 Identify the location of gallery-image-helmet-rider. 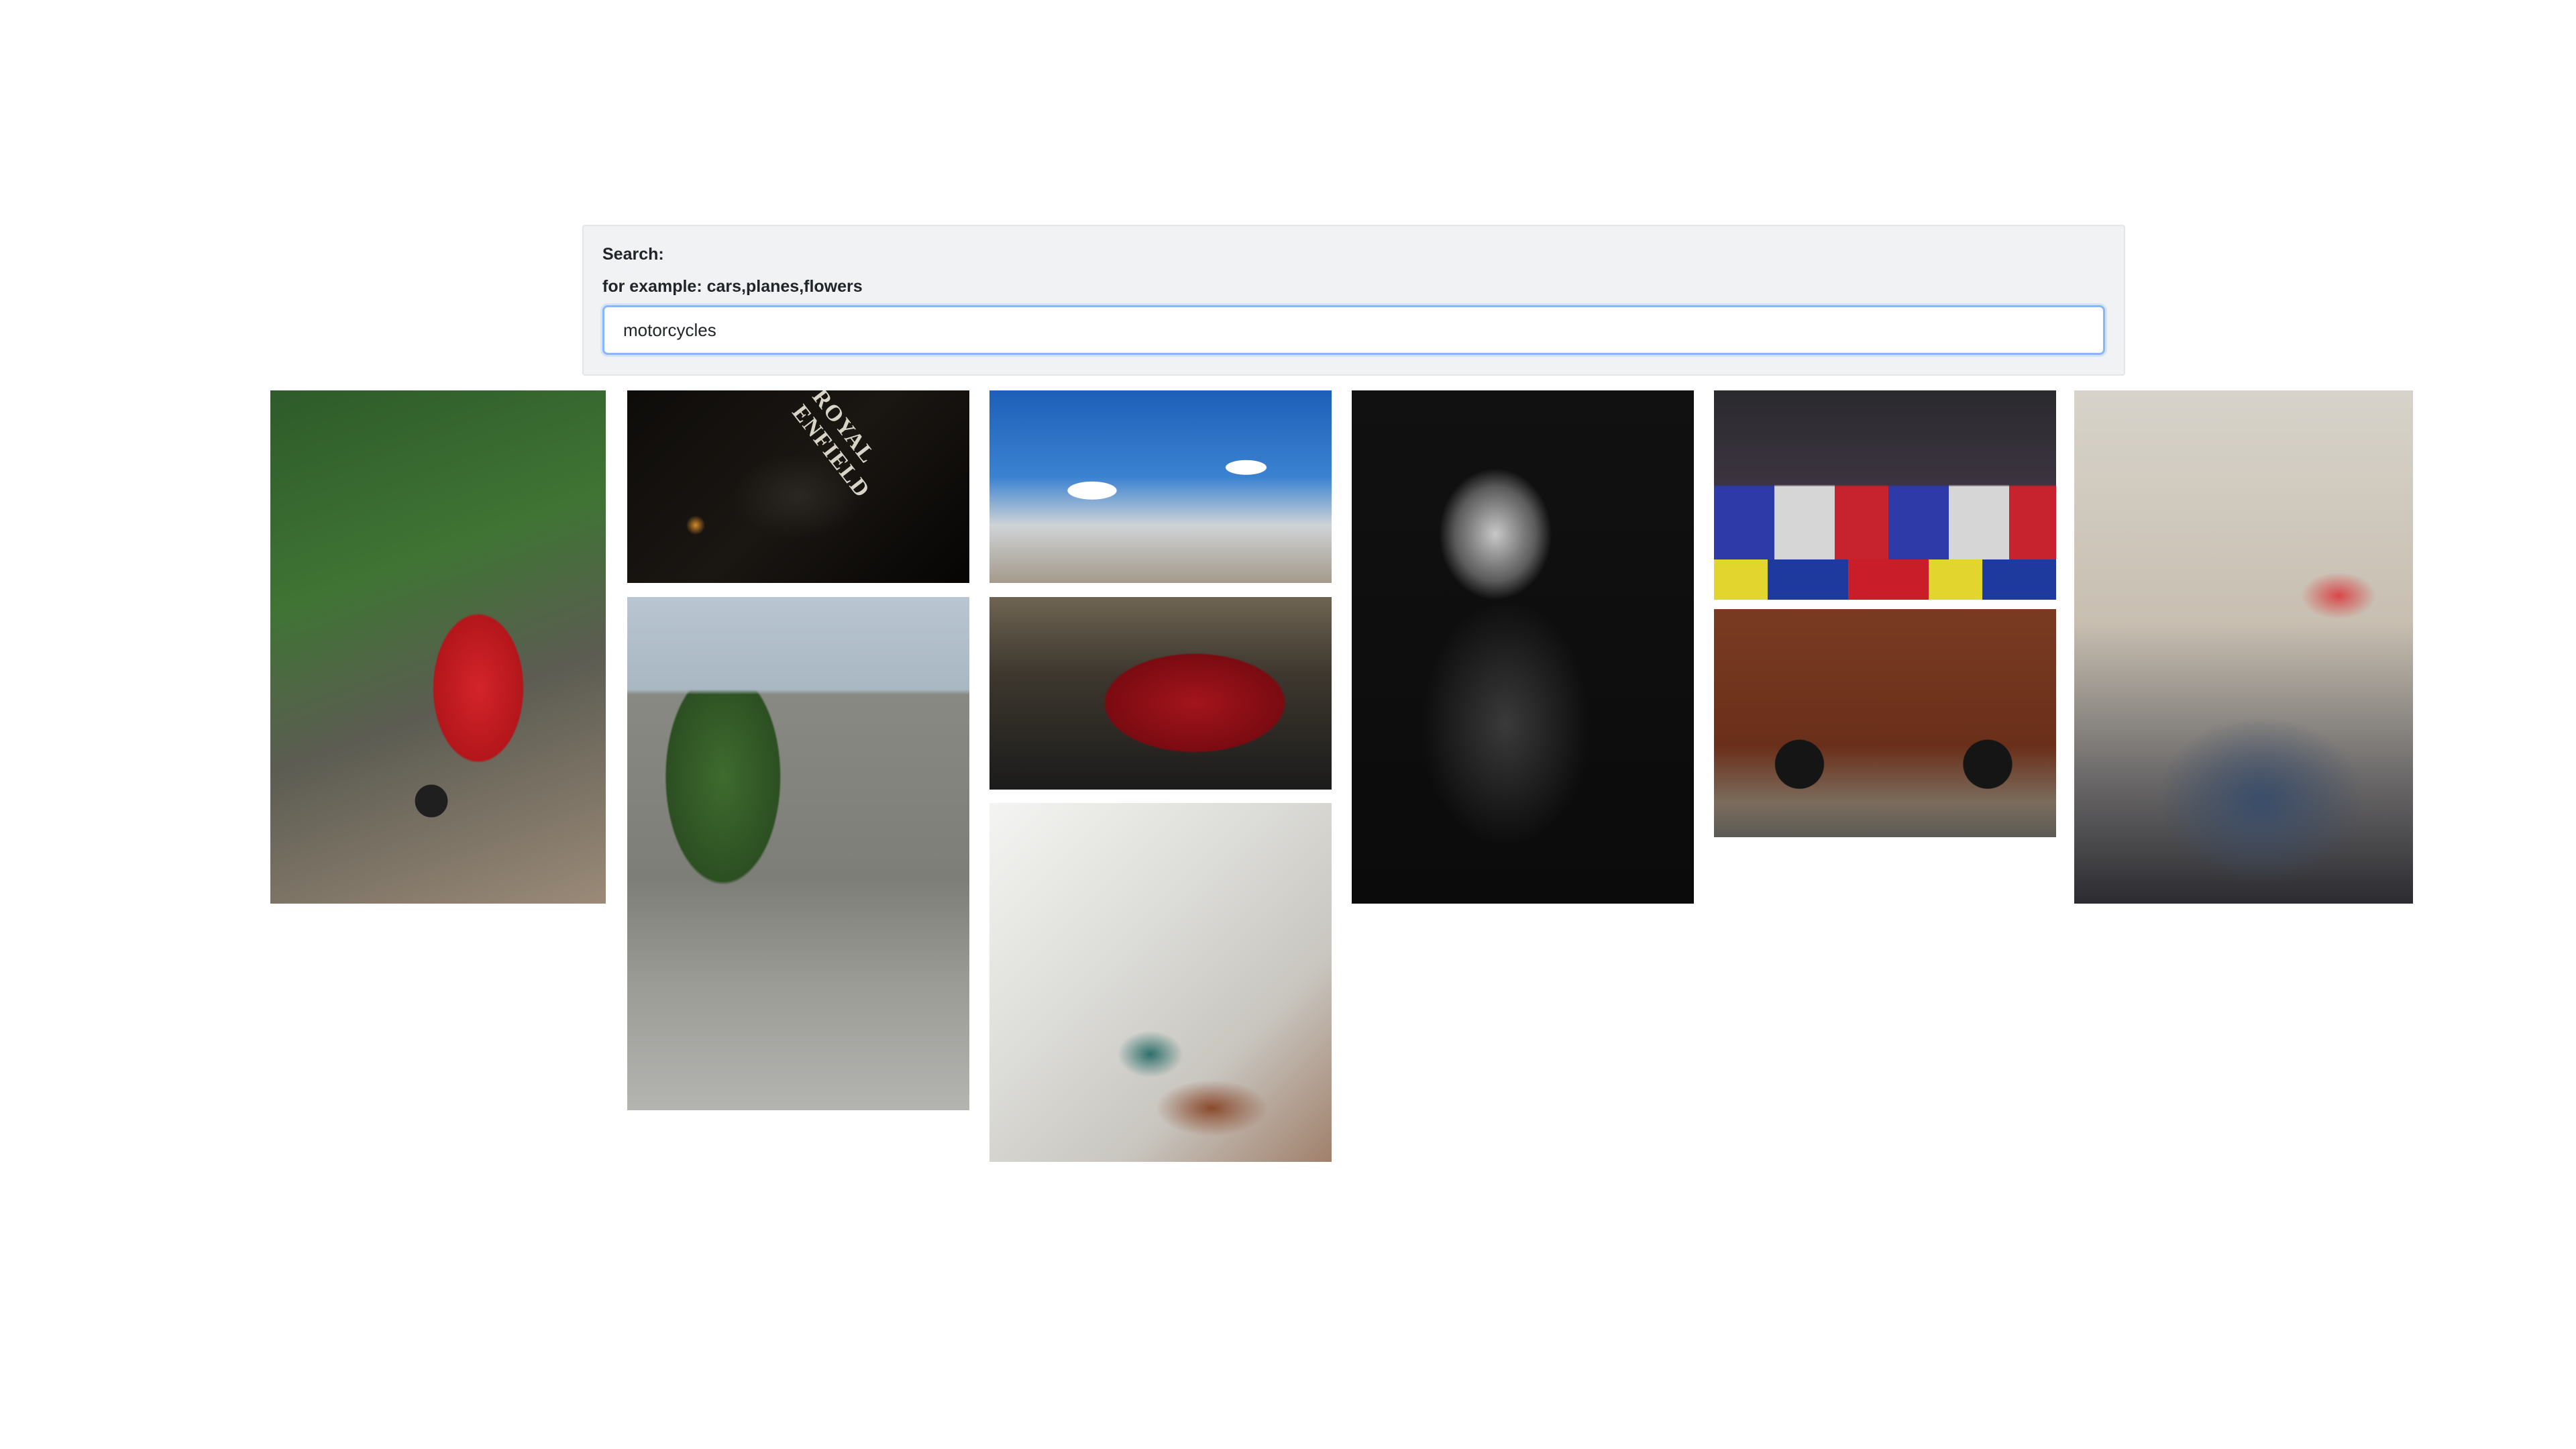
(1523, 647).